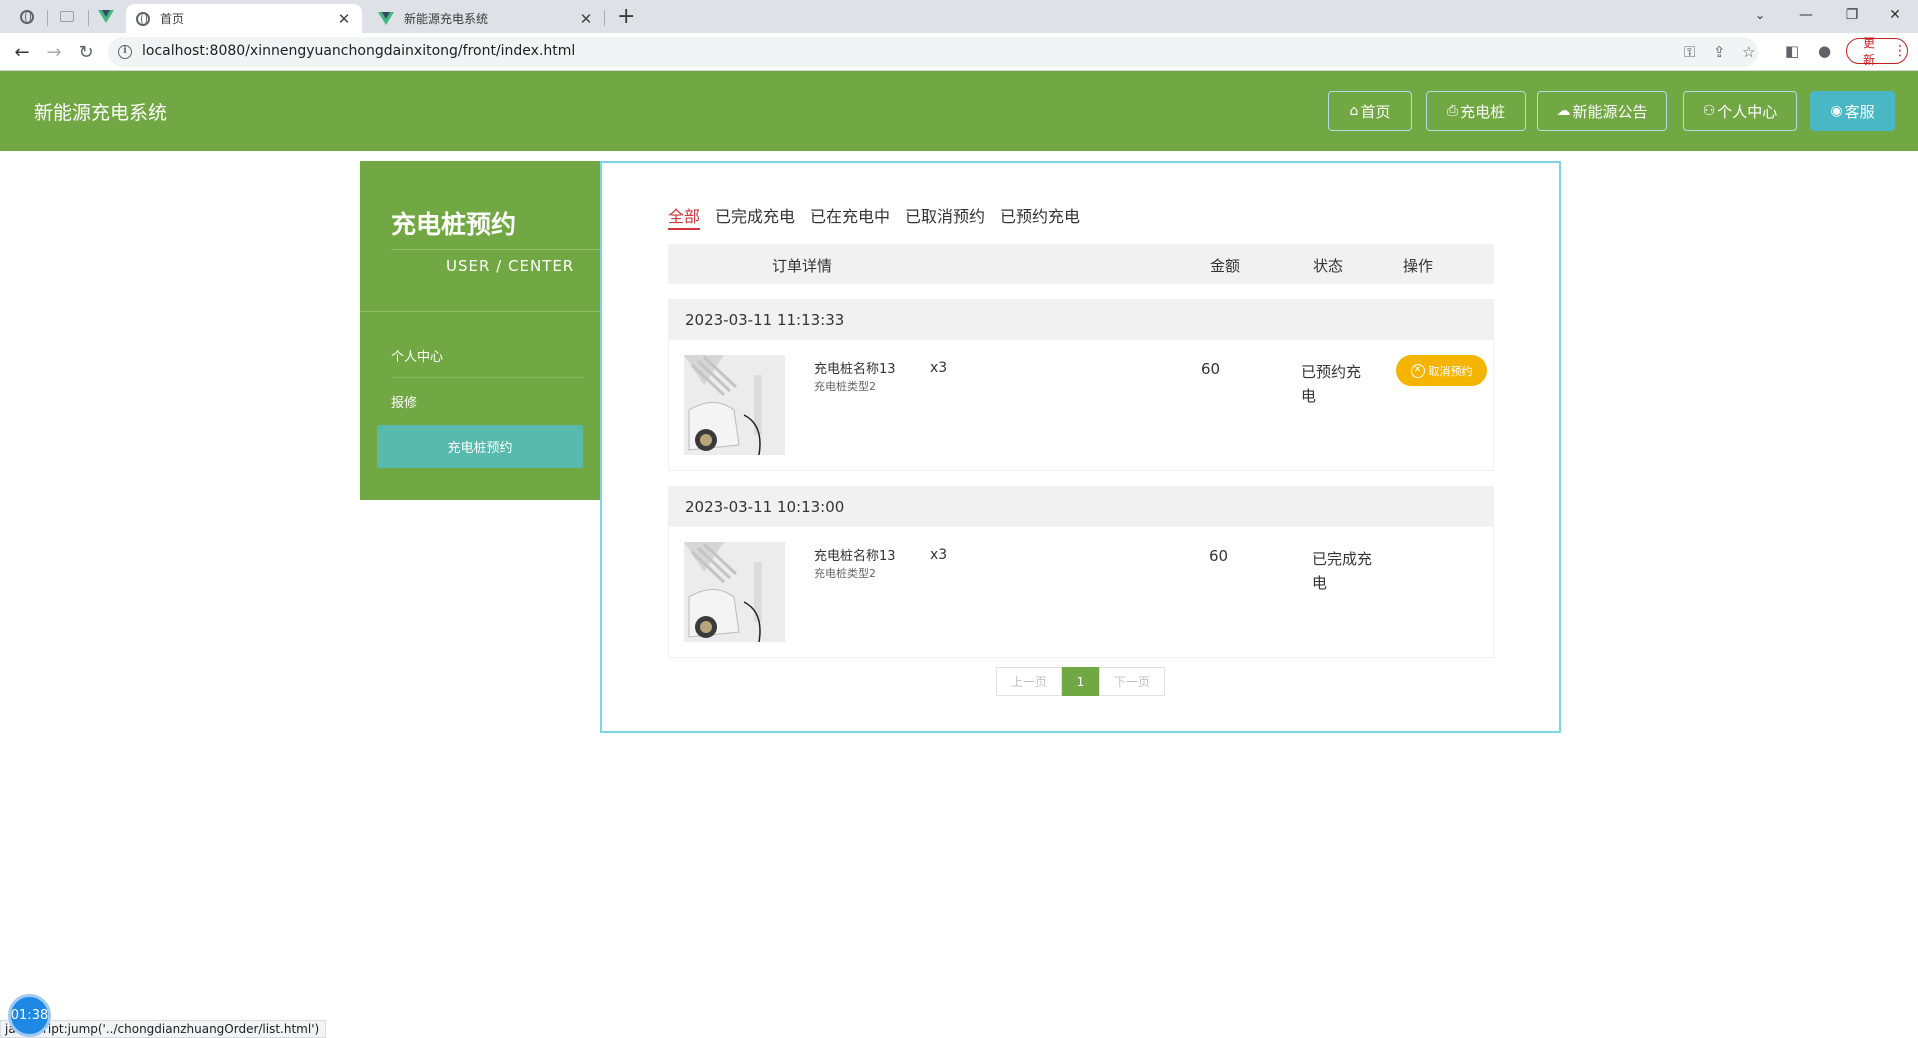 The height and width of the screenshot is (1038, 1918). What do you see at coordinates (1610, 111) in the screenshot?
I see `nav-label: 新能源公告` at bounding box center [1610, 111].